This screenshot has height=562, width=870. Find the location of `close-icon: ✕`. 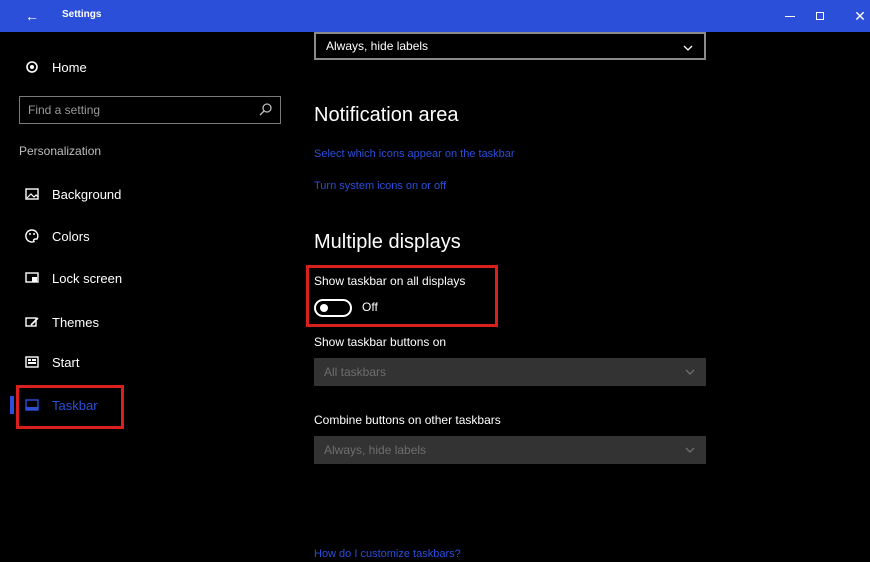

close-icon: ✕ is located at coordinates (860, 16).